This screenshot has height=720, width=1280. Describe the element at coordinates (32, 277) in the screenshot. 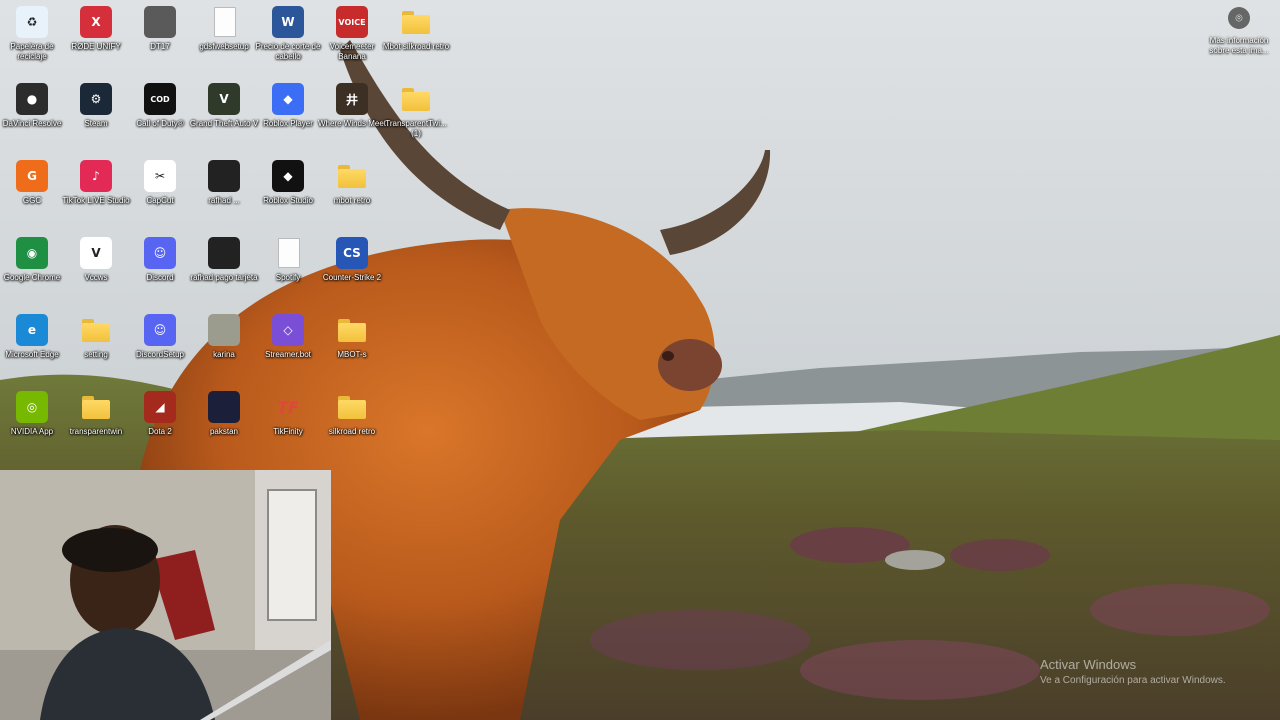

I see `desktop-icon-label: Google Chrome` at that location.